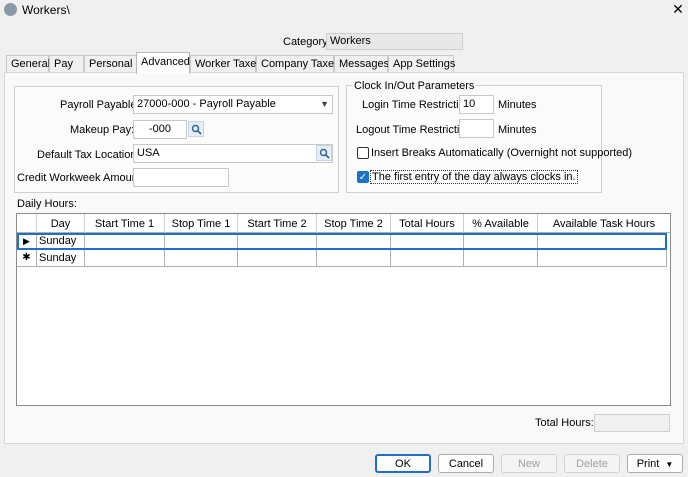 The image size is (688, 477). I want to click on credit-workweek-field, so click(181, 177).